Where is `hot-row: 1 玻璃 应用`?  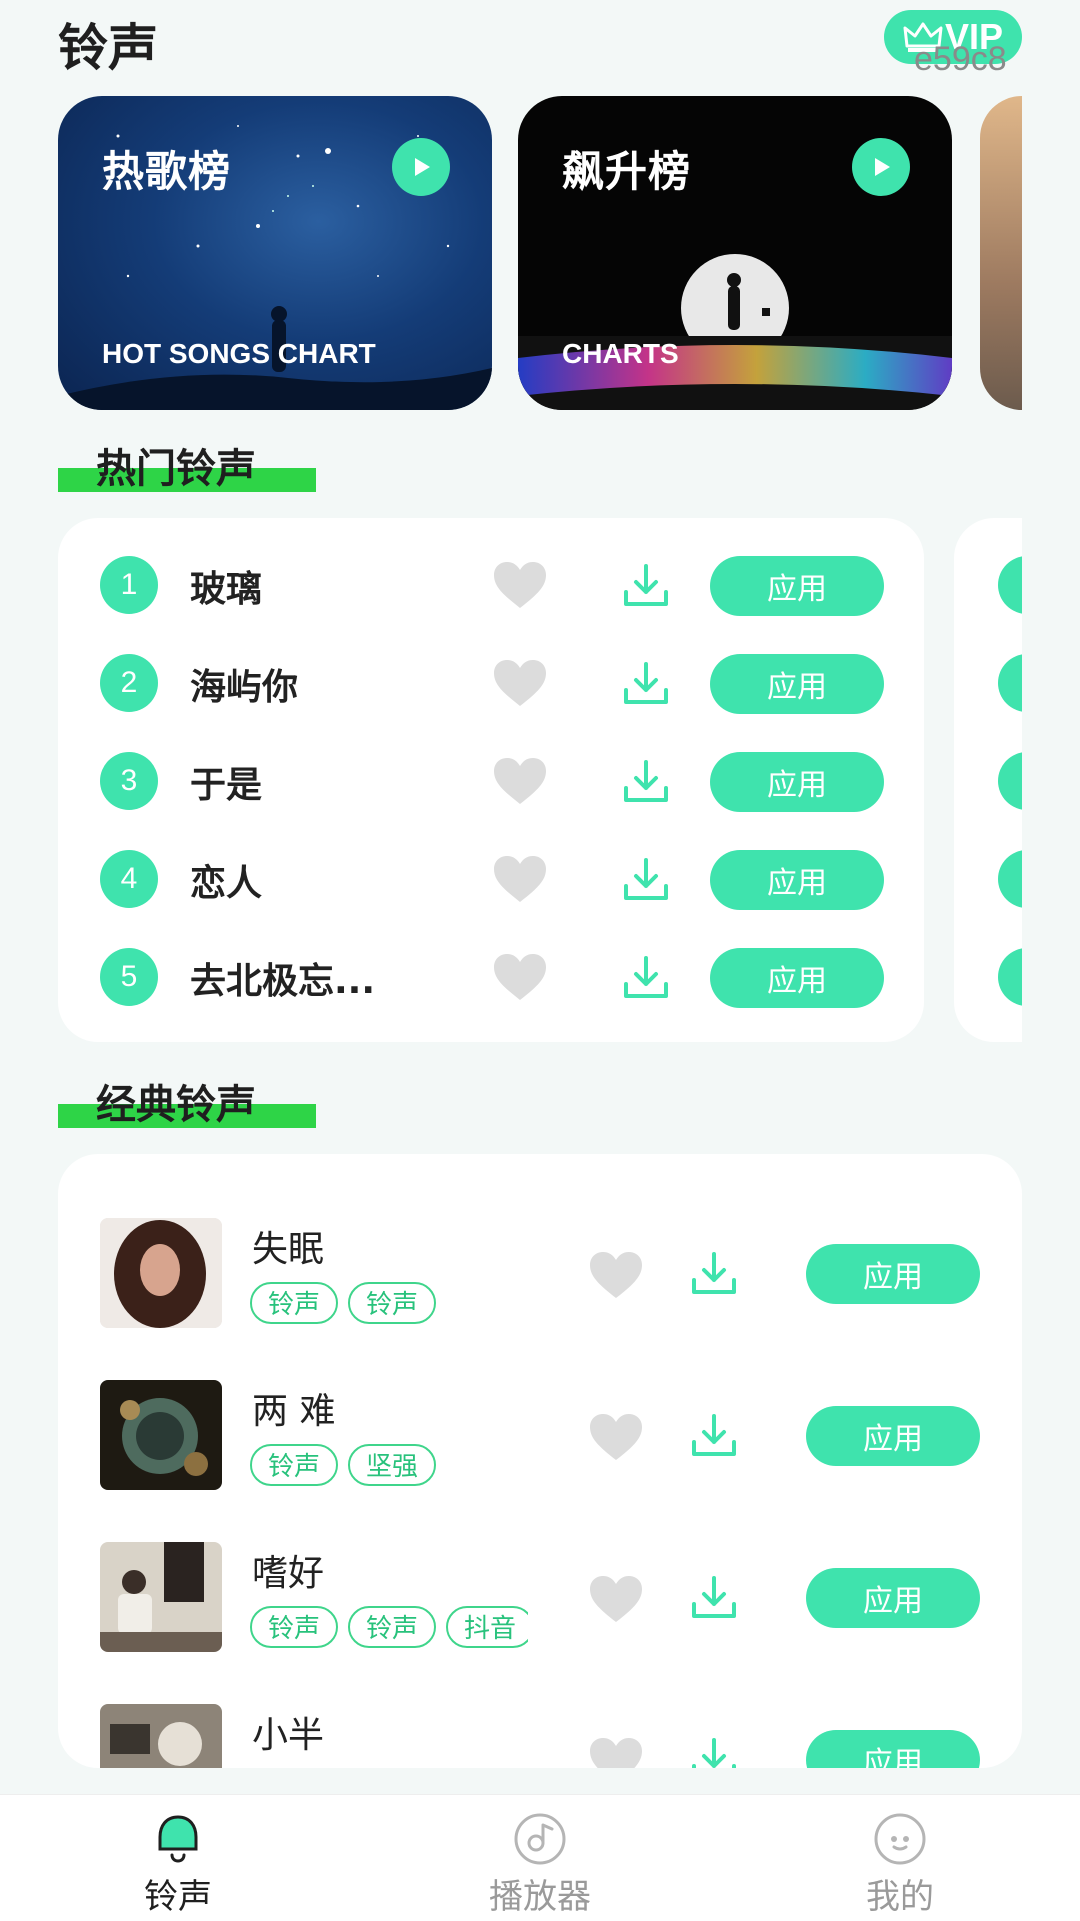 hot-row: 1 玻璃 应用 is located at coordinates (491, 585).